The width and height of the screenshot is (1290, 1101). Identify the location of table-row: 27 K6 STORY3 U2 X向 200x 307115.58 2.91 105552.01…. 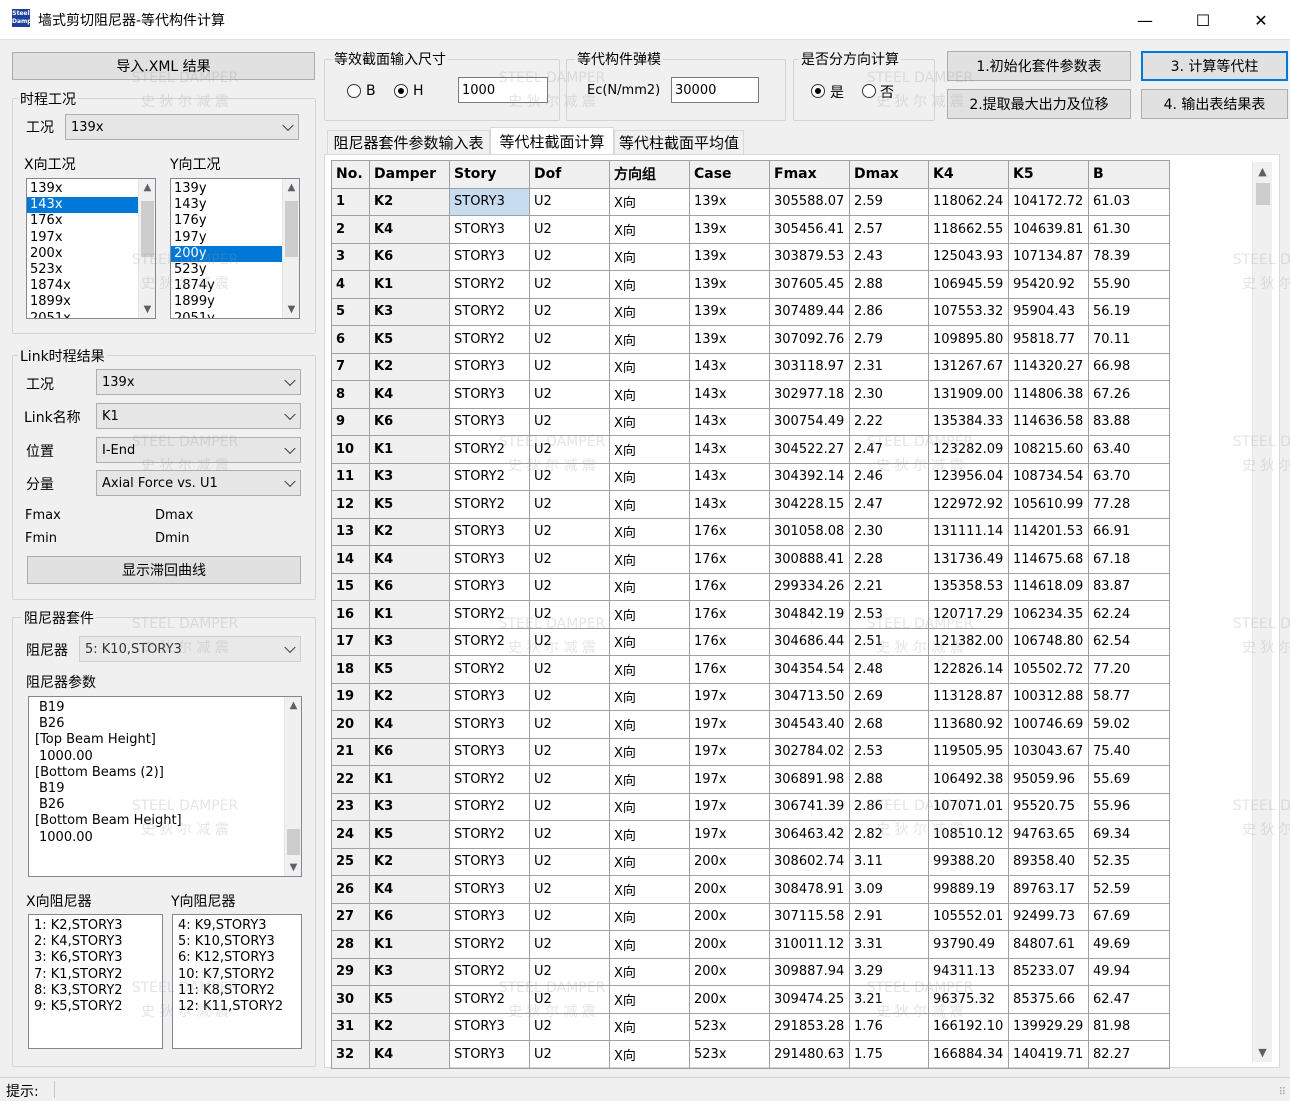
(750, 916).